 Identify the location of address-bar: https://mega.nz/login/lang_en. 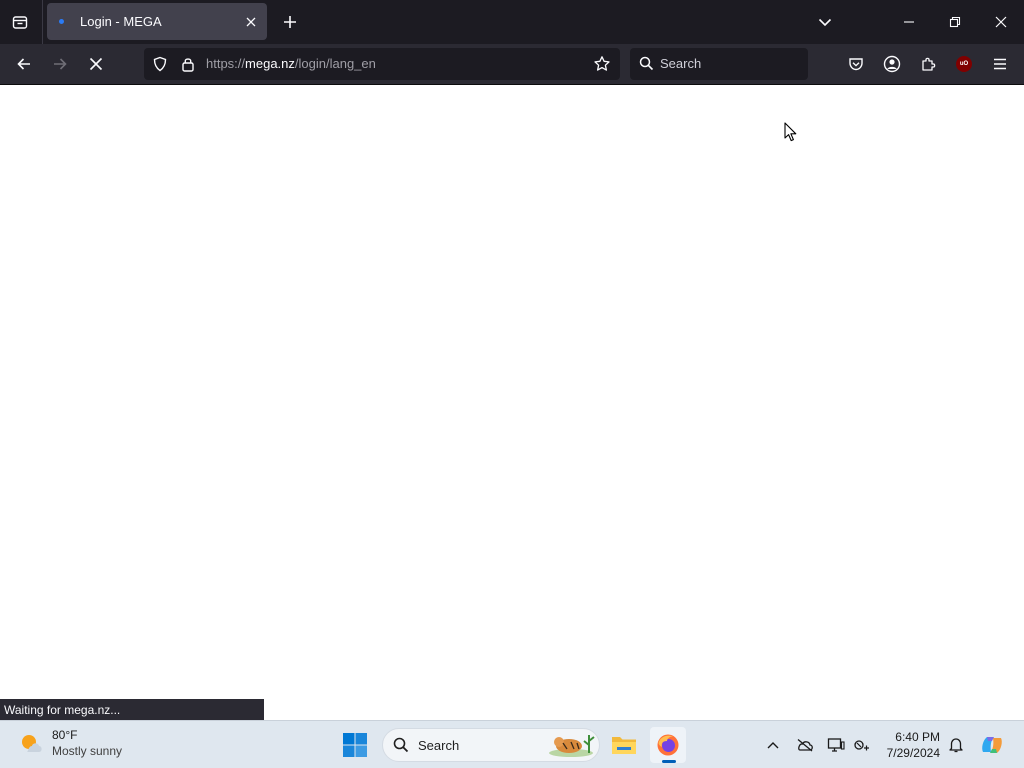
(382, 64).